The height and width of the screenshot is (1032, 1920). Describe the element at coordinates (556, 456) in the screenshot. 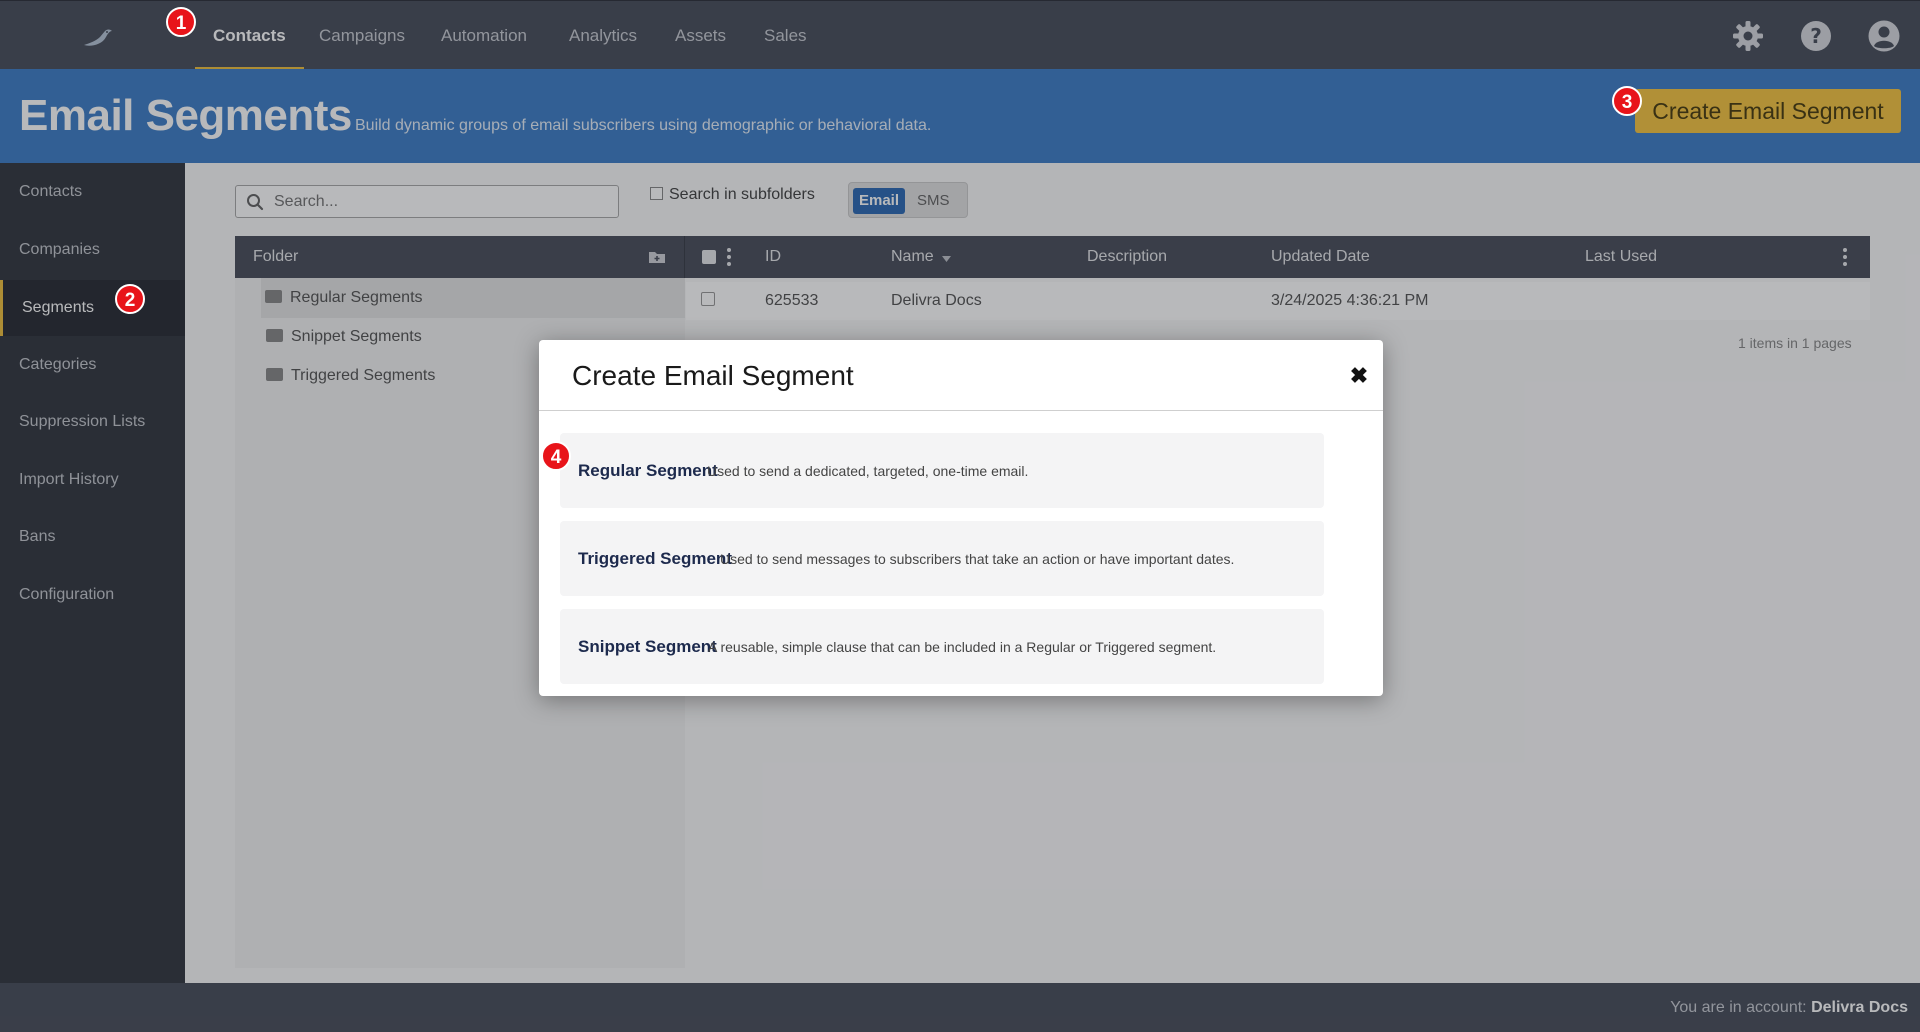

I see `step-marker-4: 4` at that location.